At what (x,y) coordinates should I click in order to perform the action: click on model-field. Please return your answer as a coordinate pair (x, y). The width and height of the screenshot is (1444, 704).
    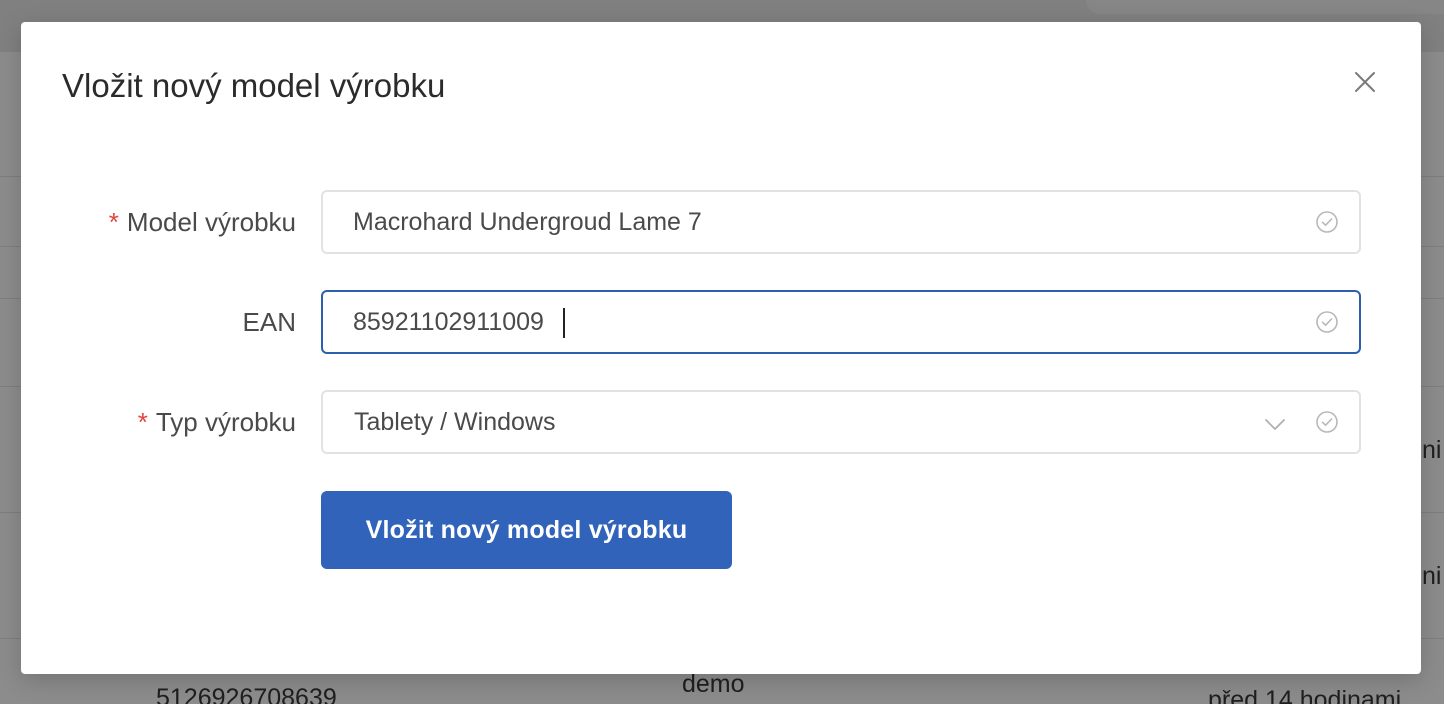
    Looking at the image, I should click on (841, 222).